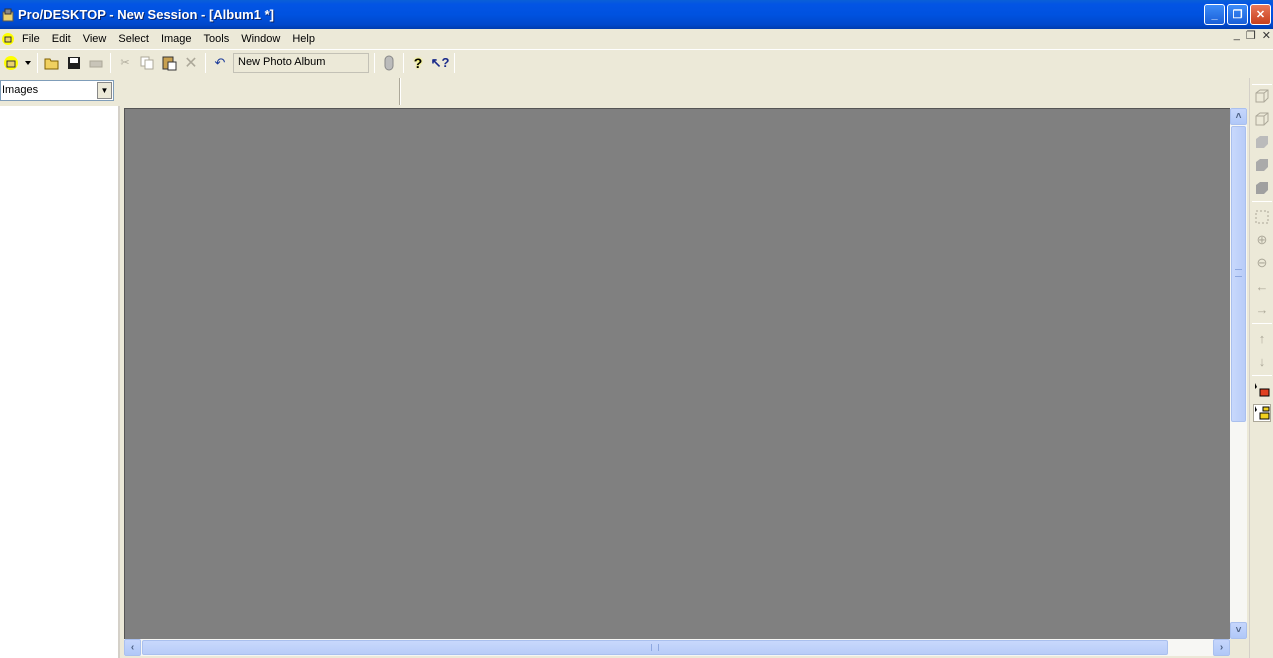 This screenshot has width=1273, height=658. I want to click on scroll-right-button: ›, so click(1221, 647).